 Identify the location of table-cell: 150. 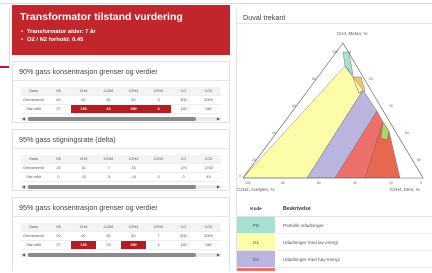
(183, 109).